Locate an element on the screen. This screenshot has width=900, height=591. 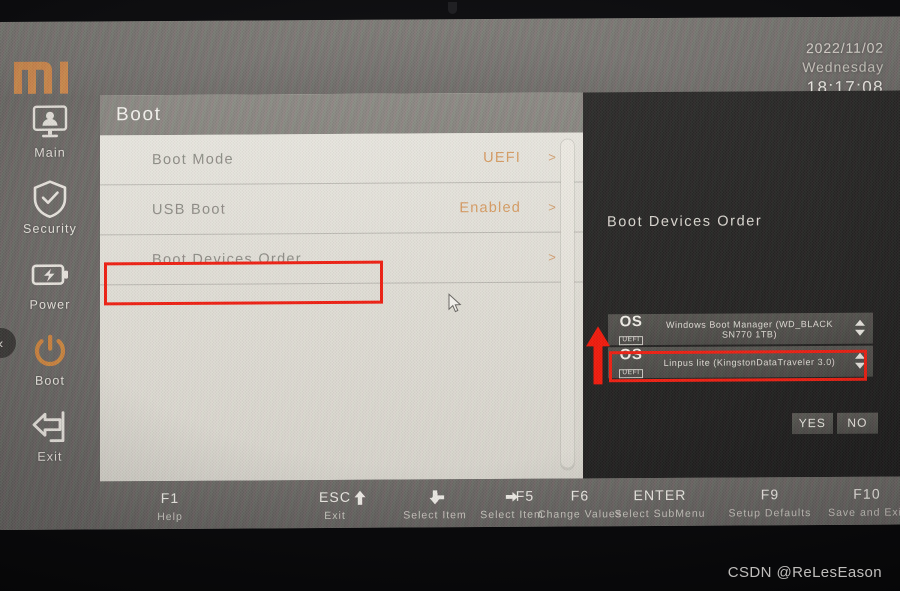
fn-key-arrow-up is located at coordinates (360, 499).